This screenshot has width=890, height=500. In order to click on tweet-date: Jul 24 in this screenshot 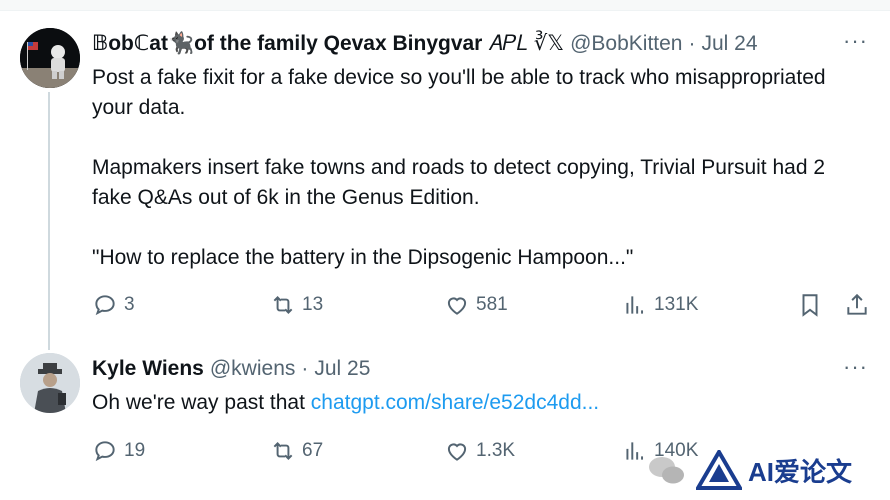, I will do `click(729, 44)`.